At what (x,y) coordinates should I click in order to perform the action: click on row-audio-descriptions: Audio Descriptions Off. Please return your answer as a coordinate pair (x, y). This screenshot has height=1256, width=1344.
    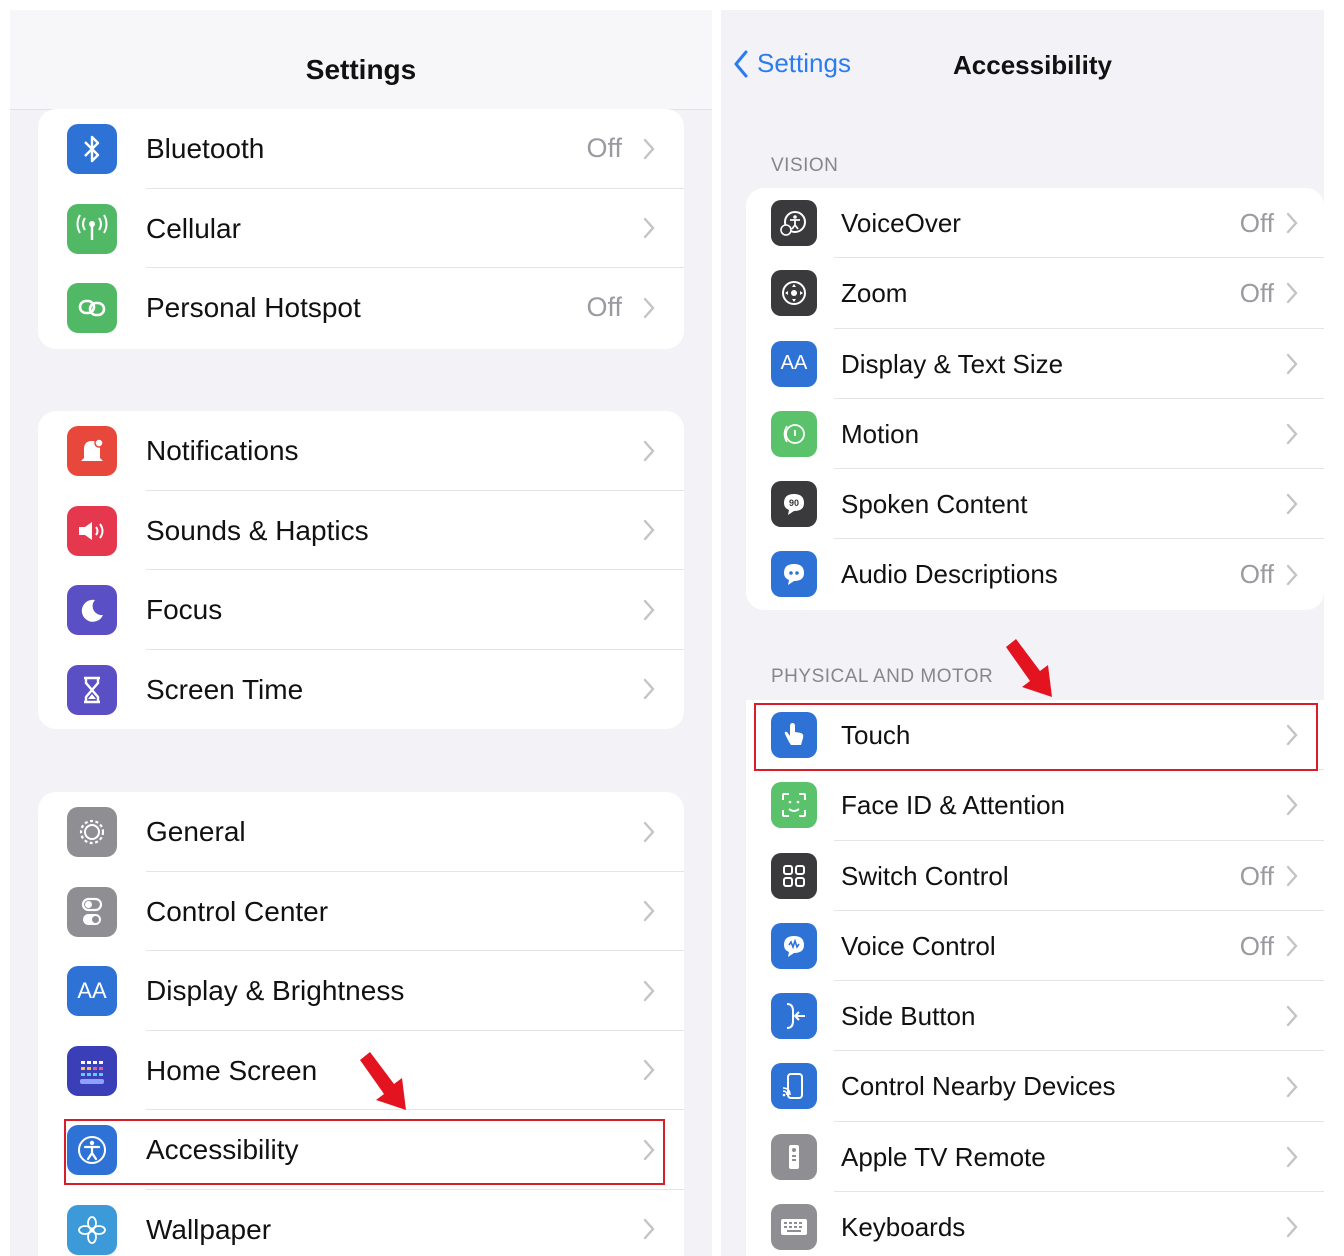
    Looking at the image, I should click on (1035, 574).